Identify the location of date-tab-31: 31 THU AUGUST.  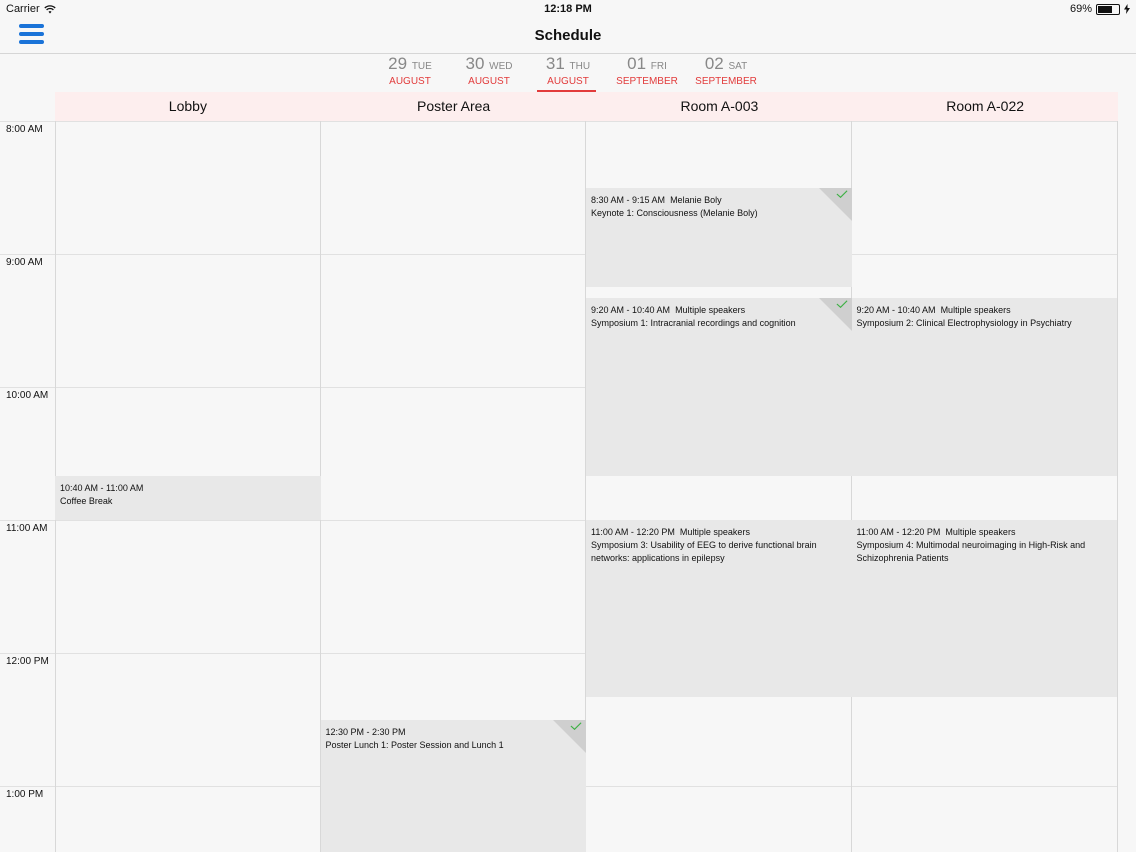
(568, 73).